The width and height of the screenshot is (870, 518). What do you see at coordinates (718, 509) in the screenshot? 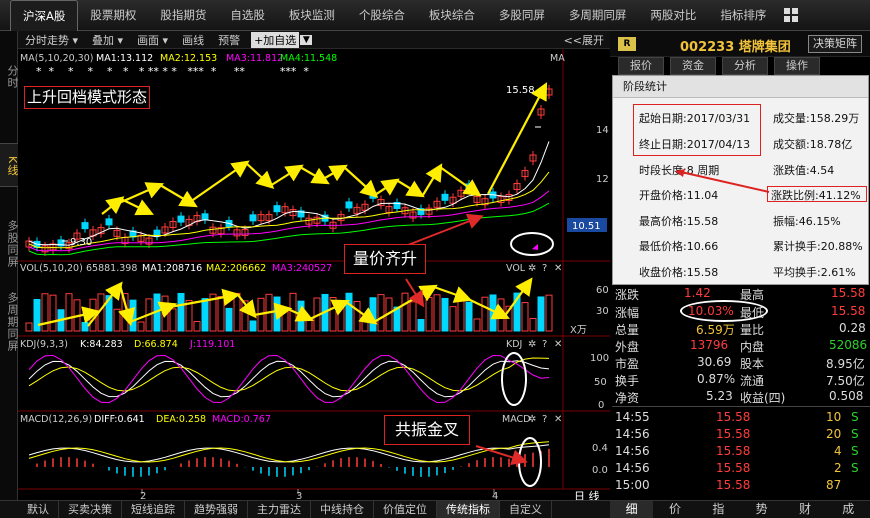
I see `tab-index: 指` at bounding box center [718, 509].